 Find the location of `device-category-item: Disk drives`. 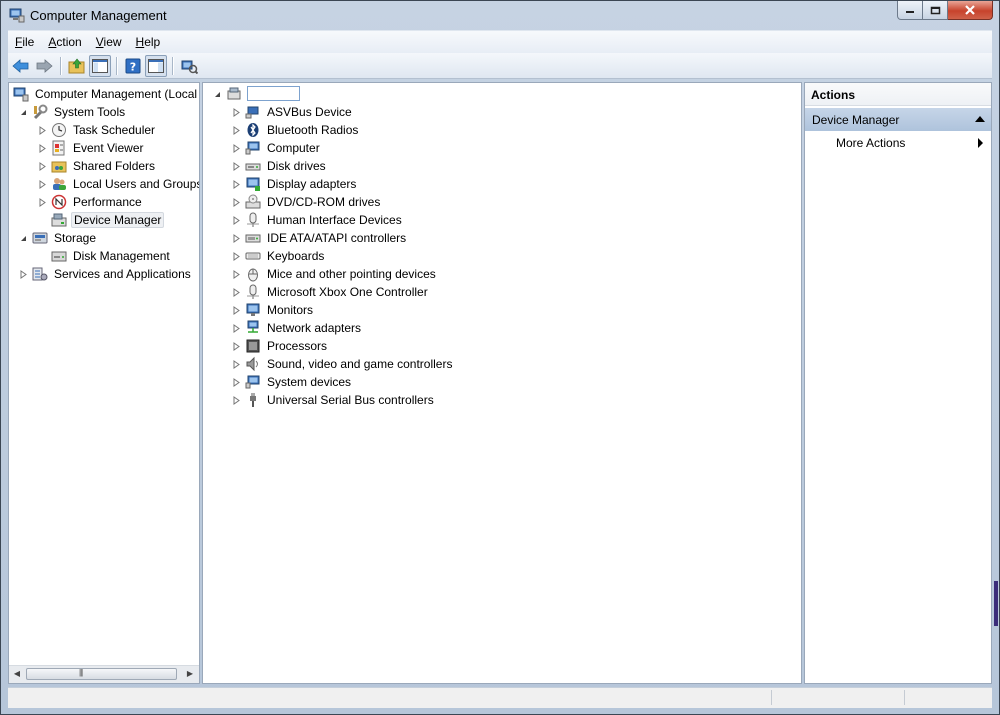

device-category-item: Disk drives is located at coordinates (280, 166).